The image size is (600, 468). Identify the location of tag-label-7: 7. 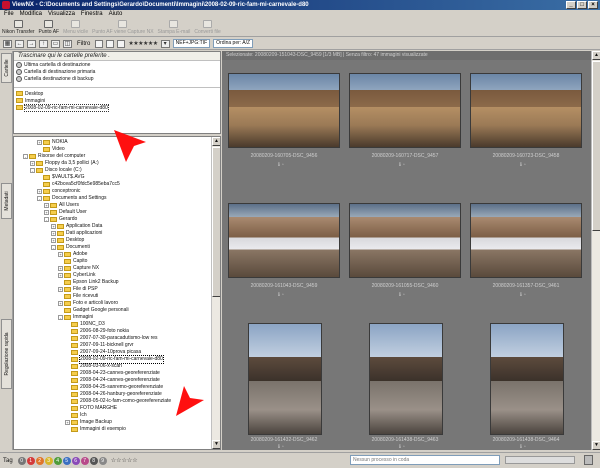
(84, 460).